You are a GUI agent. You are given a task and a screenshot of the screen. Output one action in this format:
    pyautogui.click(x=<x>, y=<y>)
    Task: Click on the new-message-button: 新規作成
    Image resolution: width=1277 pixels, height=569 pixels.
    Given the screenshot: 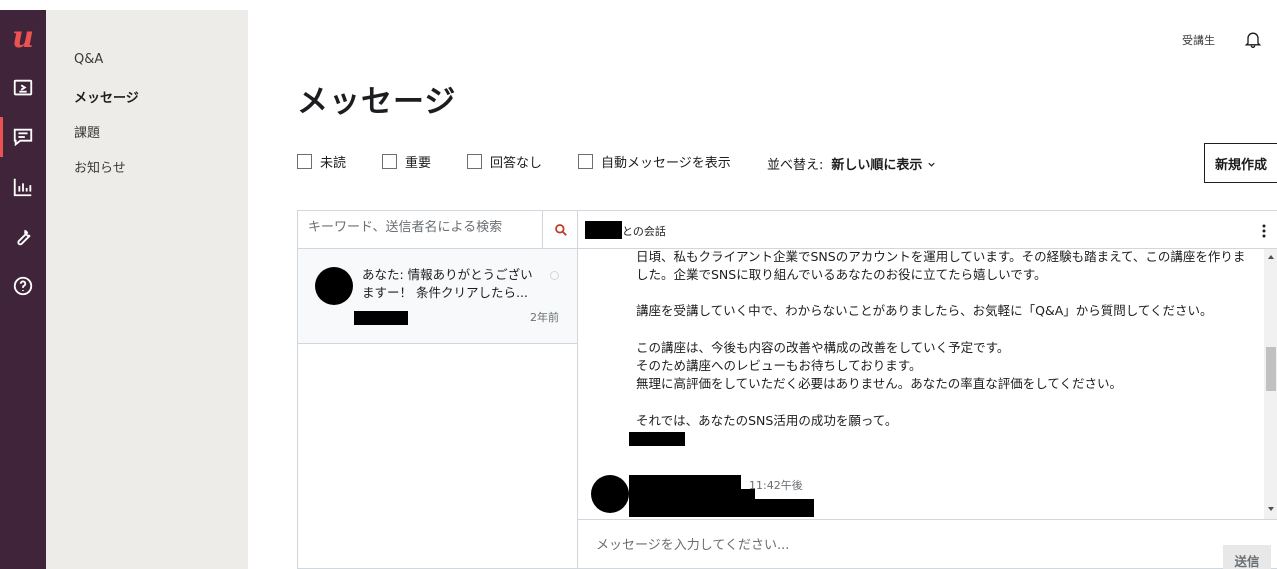 What is the action you would take?
    pyautogui.click(x=1240, y=163)
    